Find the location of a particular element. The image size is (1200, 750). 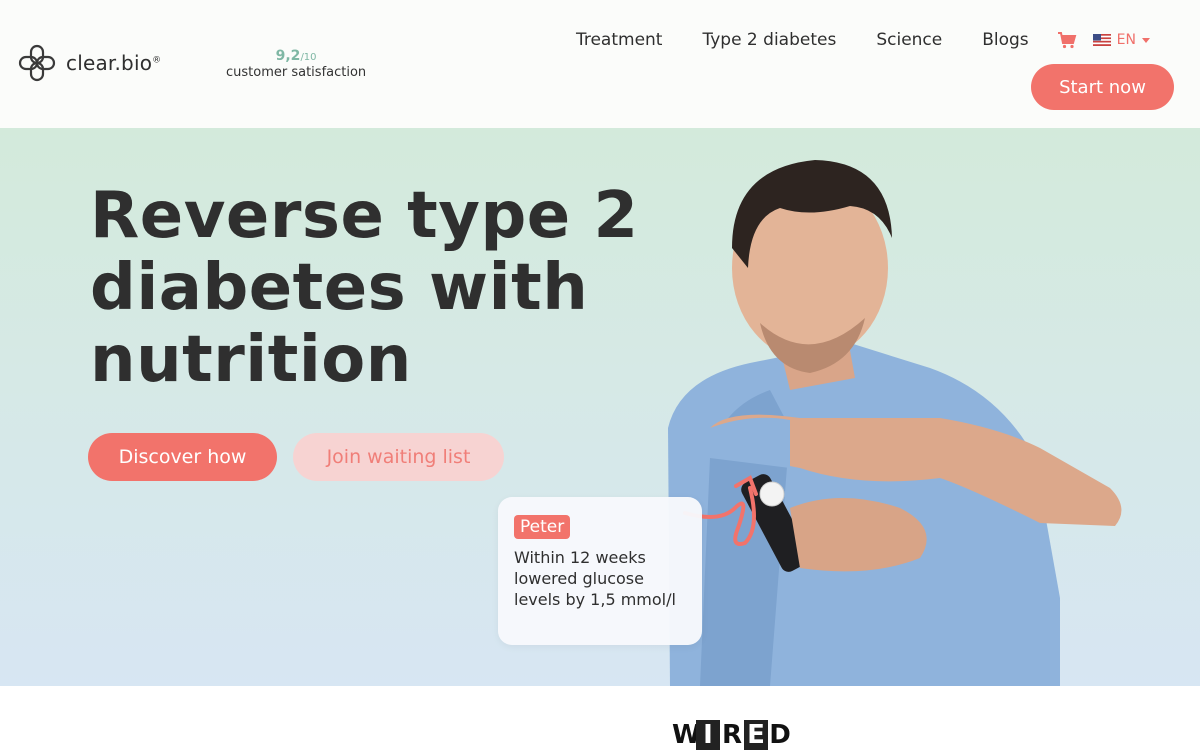

hero-headline: Reverse type 2 diabetes with nutrition is located at coordinates (364, 288).